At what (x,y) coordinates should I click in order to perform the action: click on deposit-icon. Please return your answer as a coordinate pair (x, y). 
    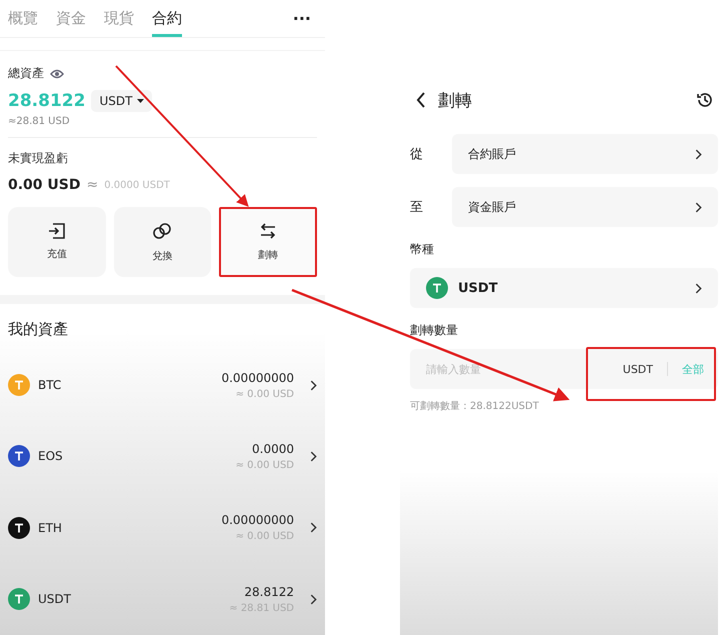
    Looking at the image, I should click on (57, 231).